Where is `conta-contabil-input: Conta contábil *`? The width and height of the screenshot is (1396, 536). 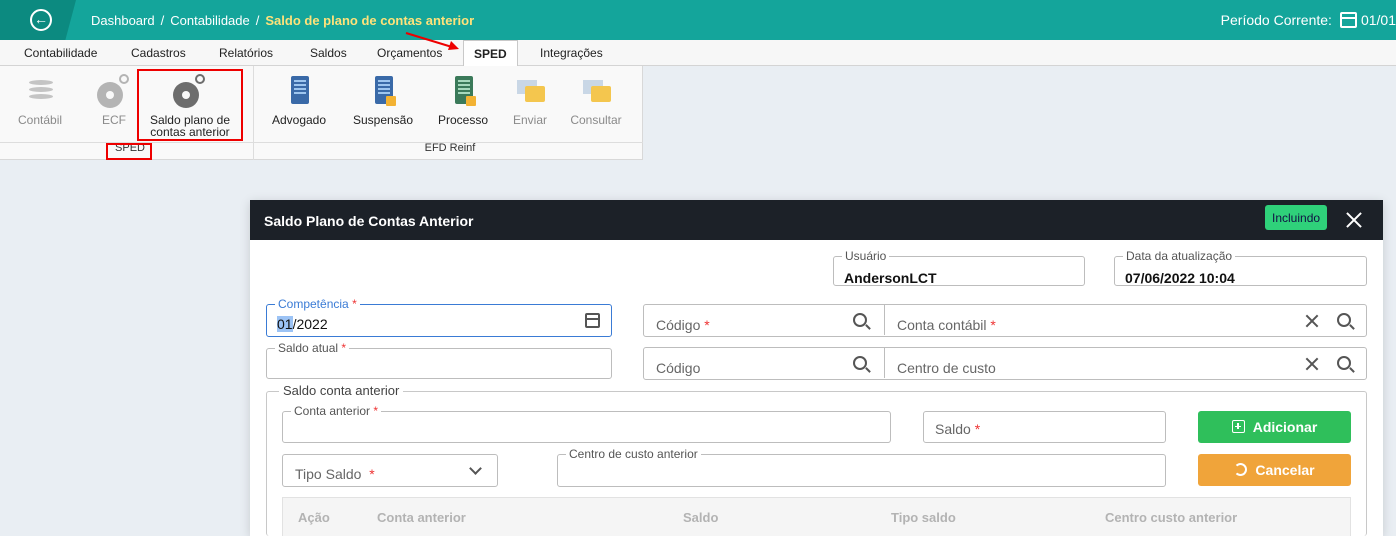 conta-contabil-input: Conta contábil * is located at coordinates (946, 325).